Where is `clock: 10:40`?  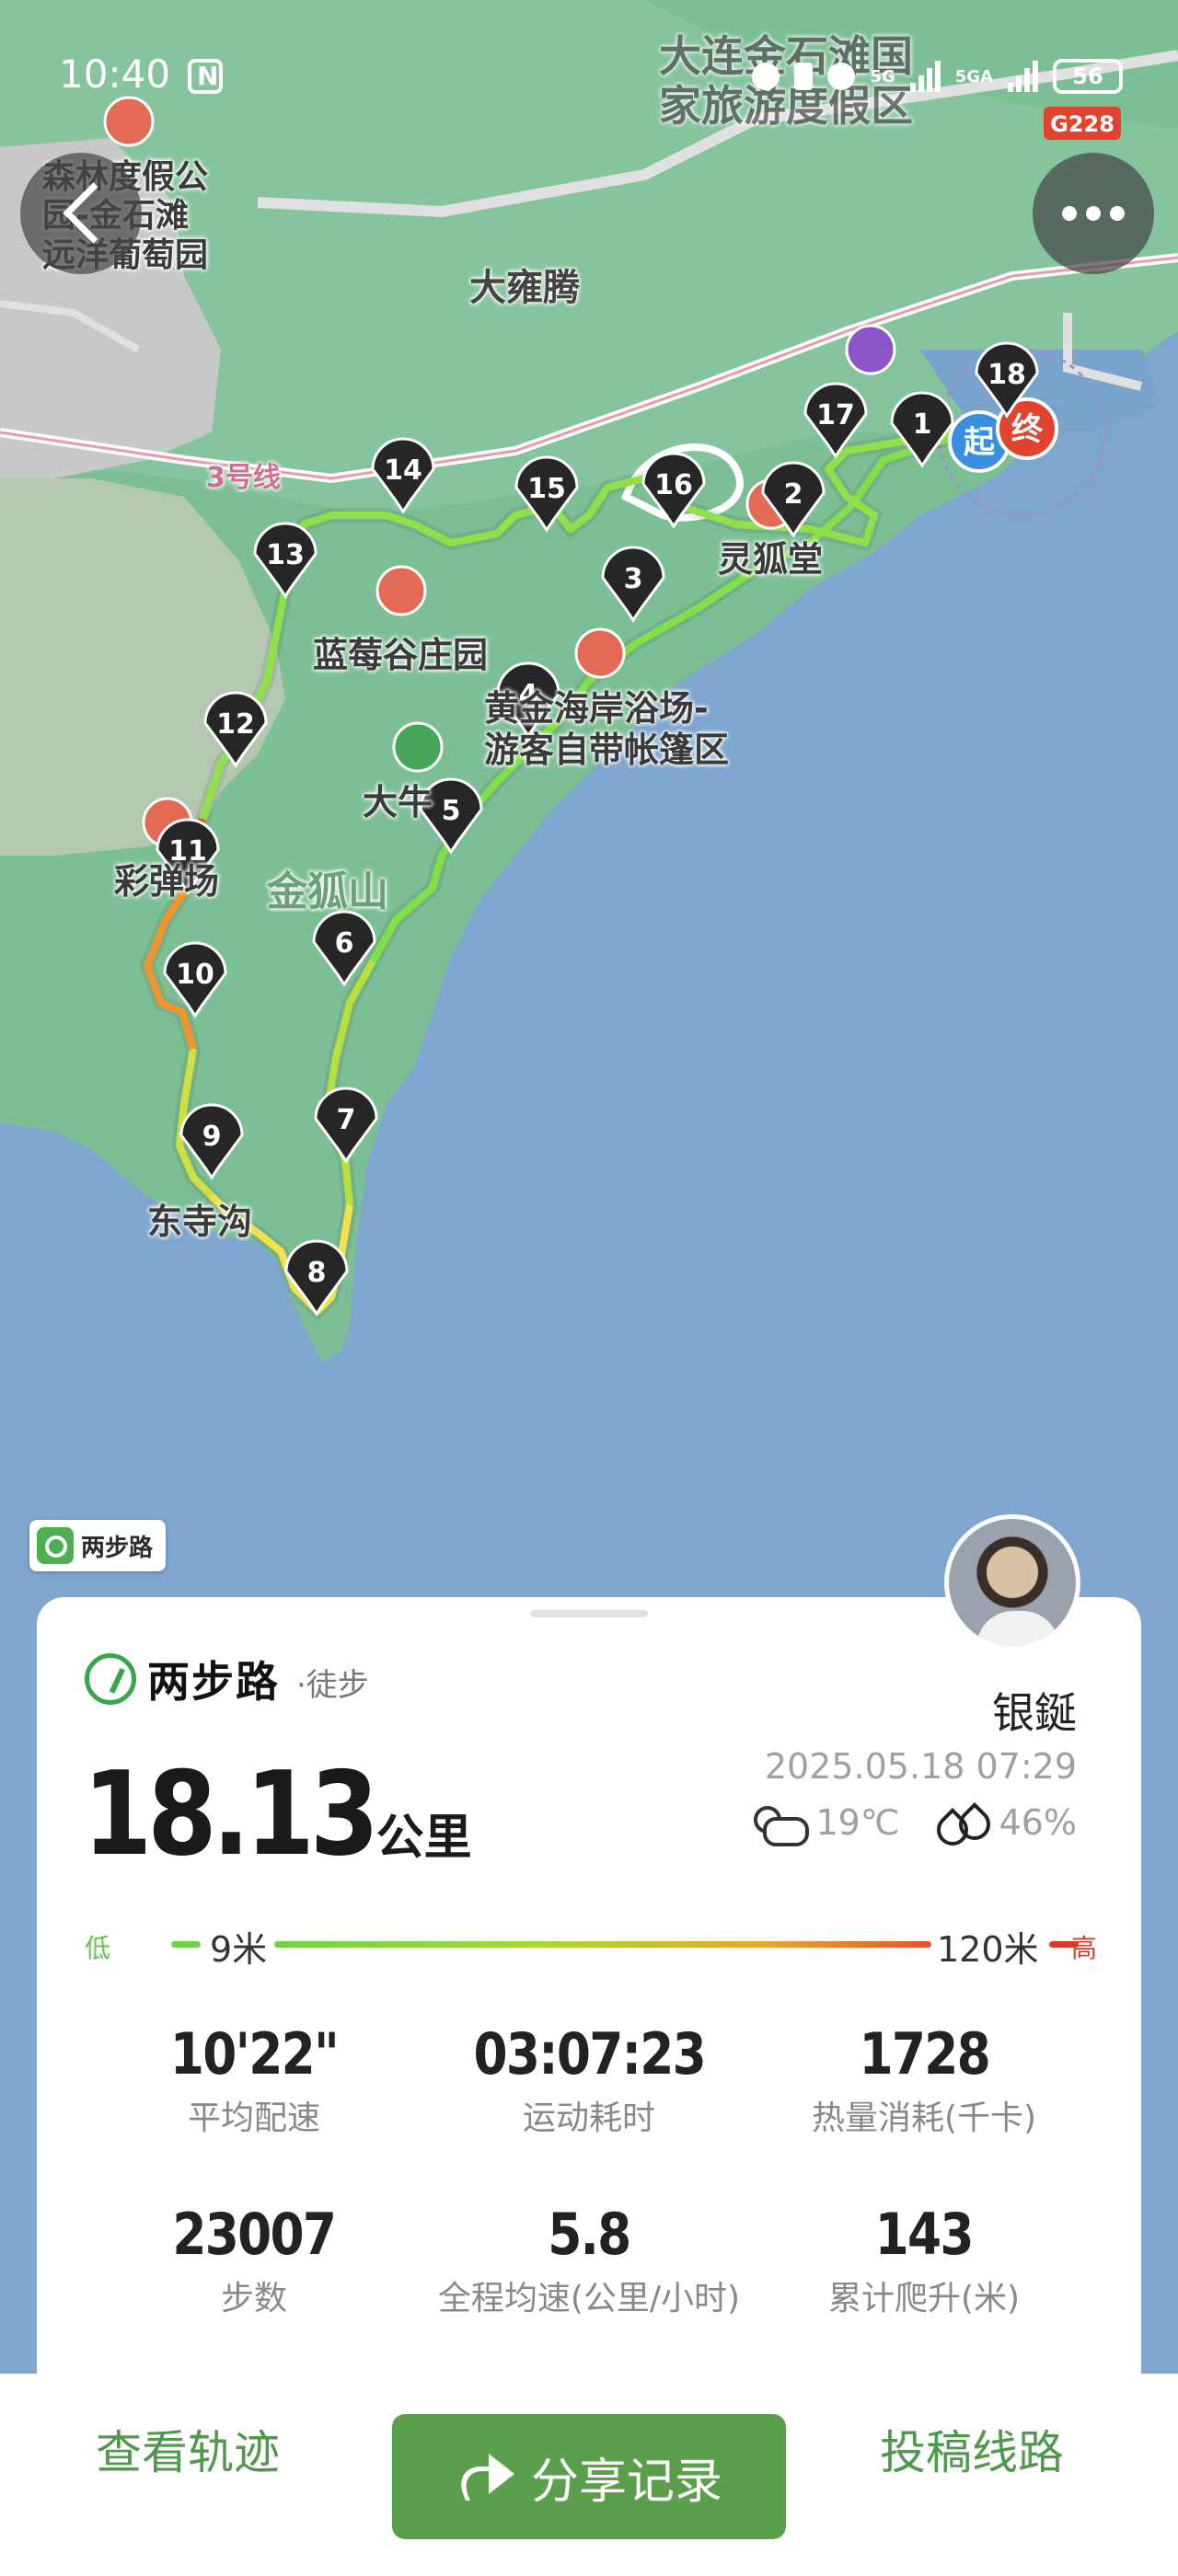 clock: 10:40 is located at coordinates (115, 74).